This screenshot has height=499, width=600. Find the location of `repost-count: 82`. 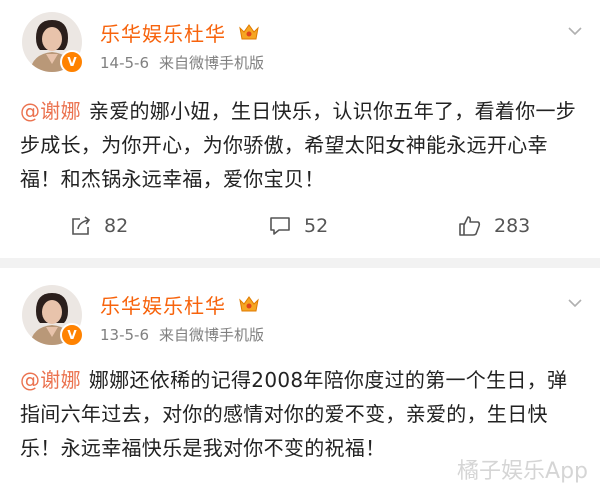

repost-count: 82 is located at coordinates (116, 226).